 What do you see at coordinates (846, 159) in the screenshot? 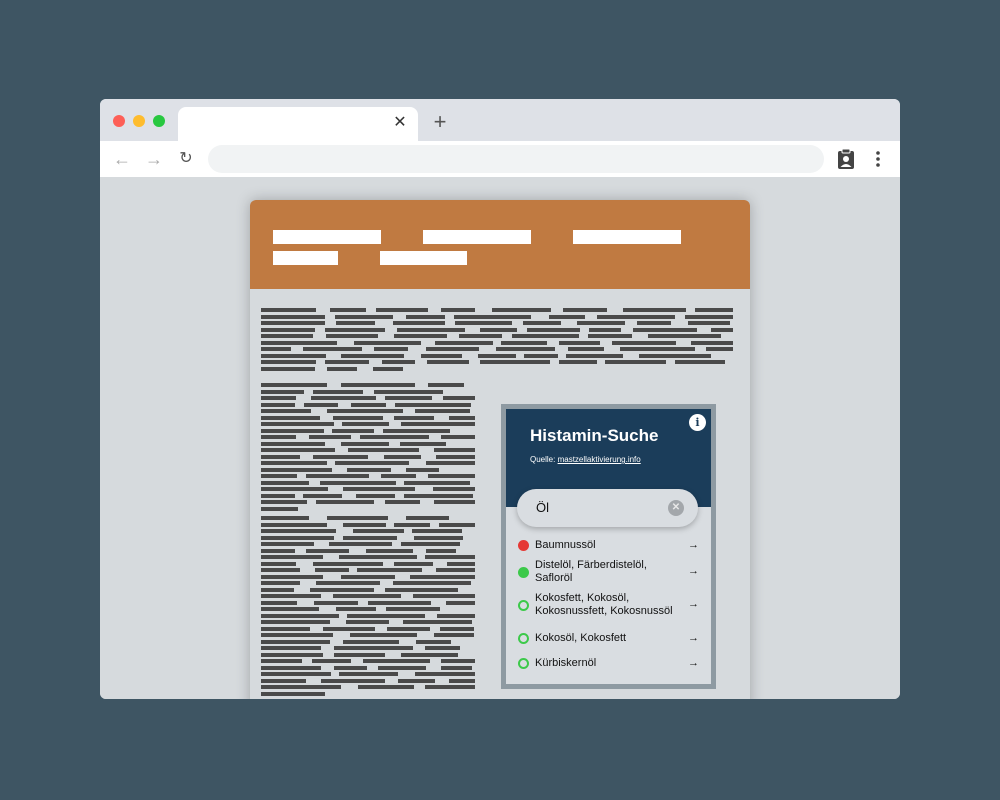
I see `clipboard-user-icon` at bounding box center [846, 159].